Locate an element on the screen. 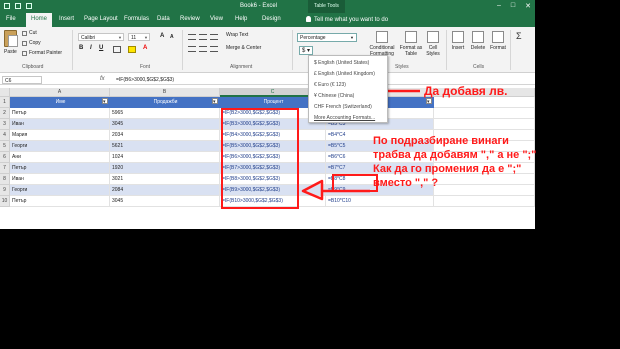  row-header: 9 is located at coordinates (5, 190).